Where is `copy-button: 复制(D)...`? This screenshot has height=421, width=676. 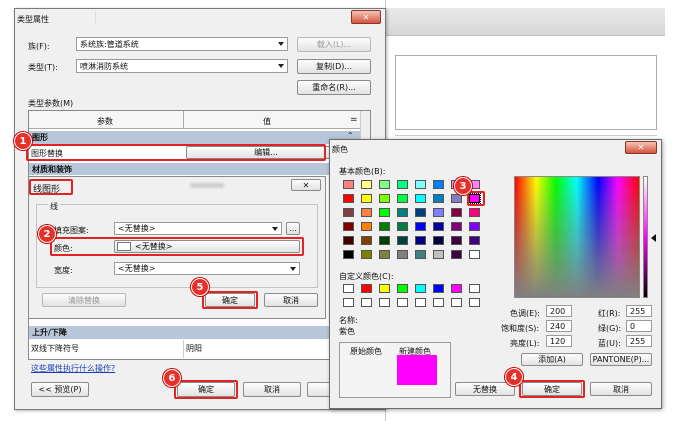
copy-button: 复制(D)... is located at coordinates (334, 66).